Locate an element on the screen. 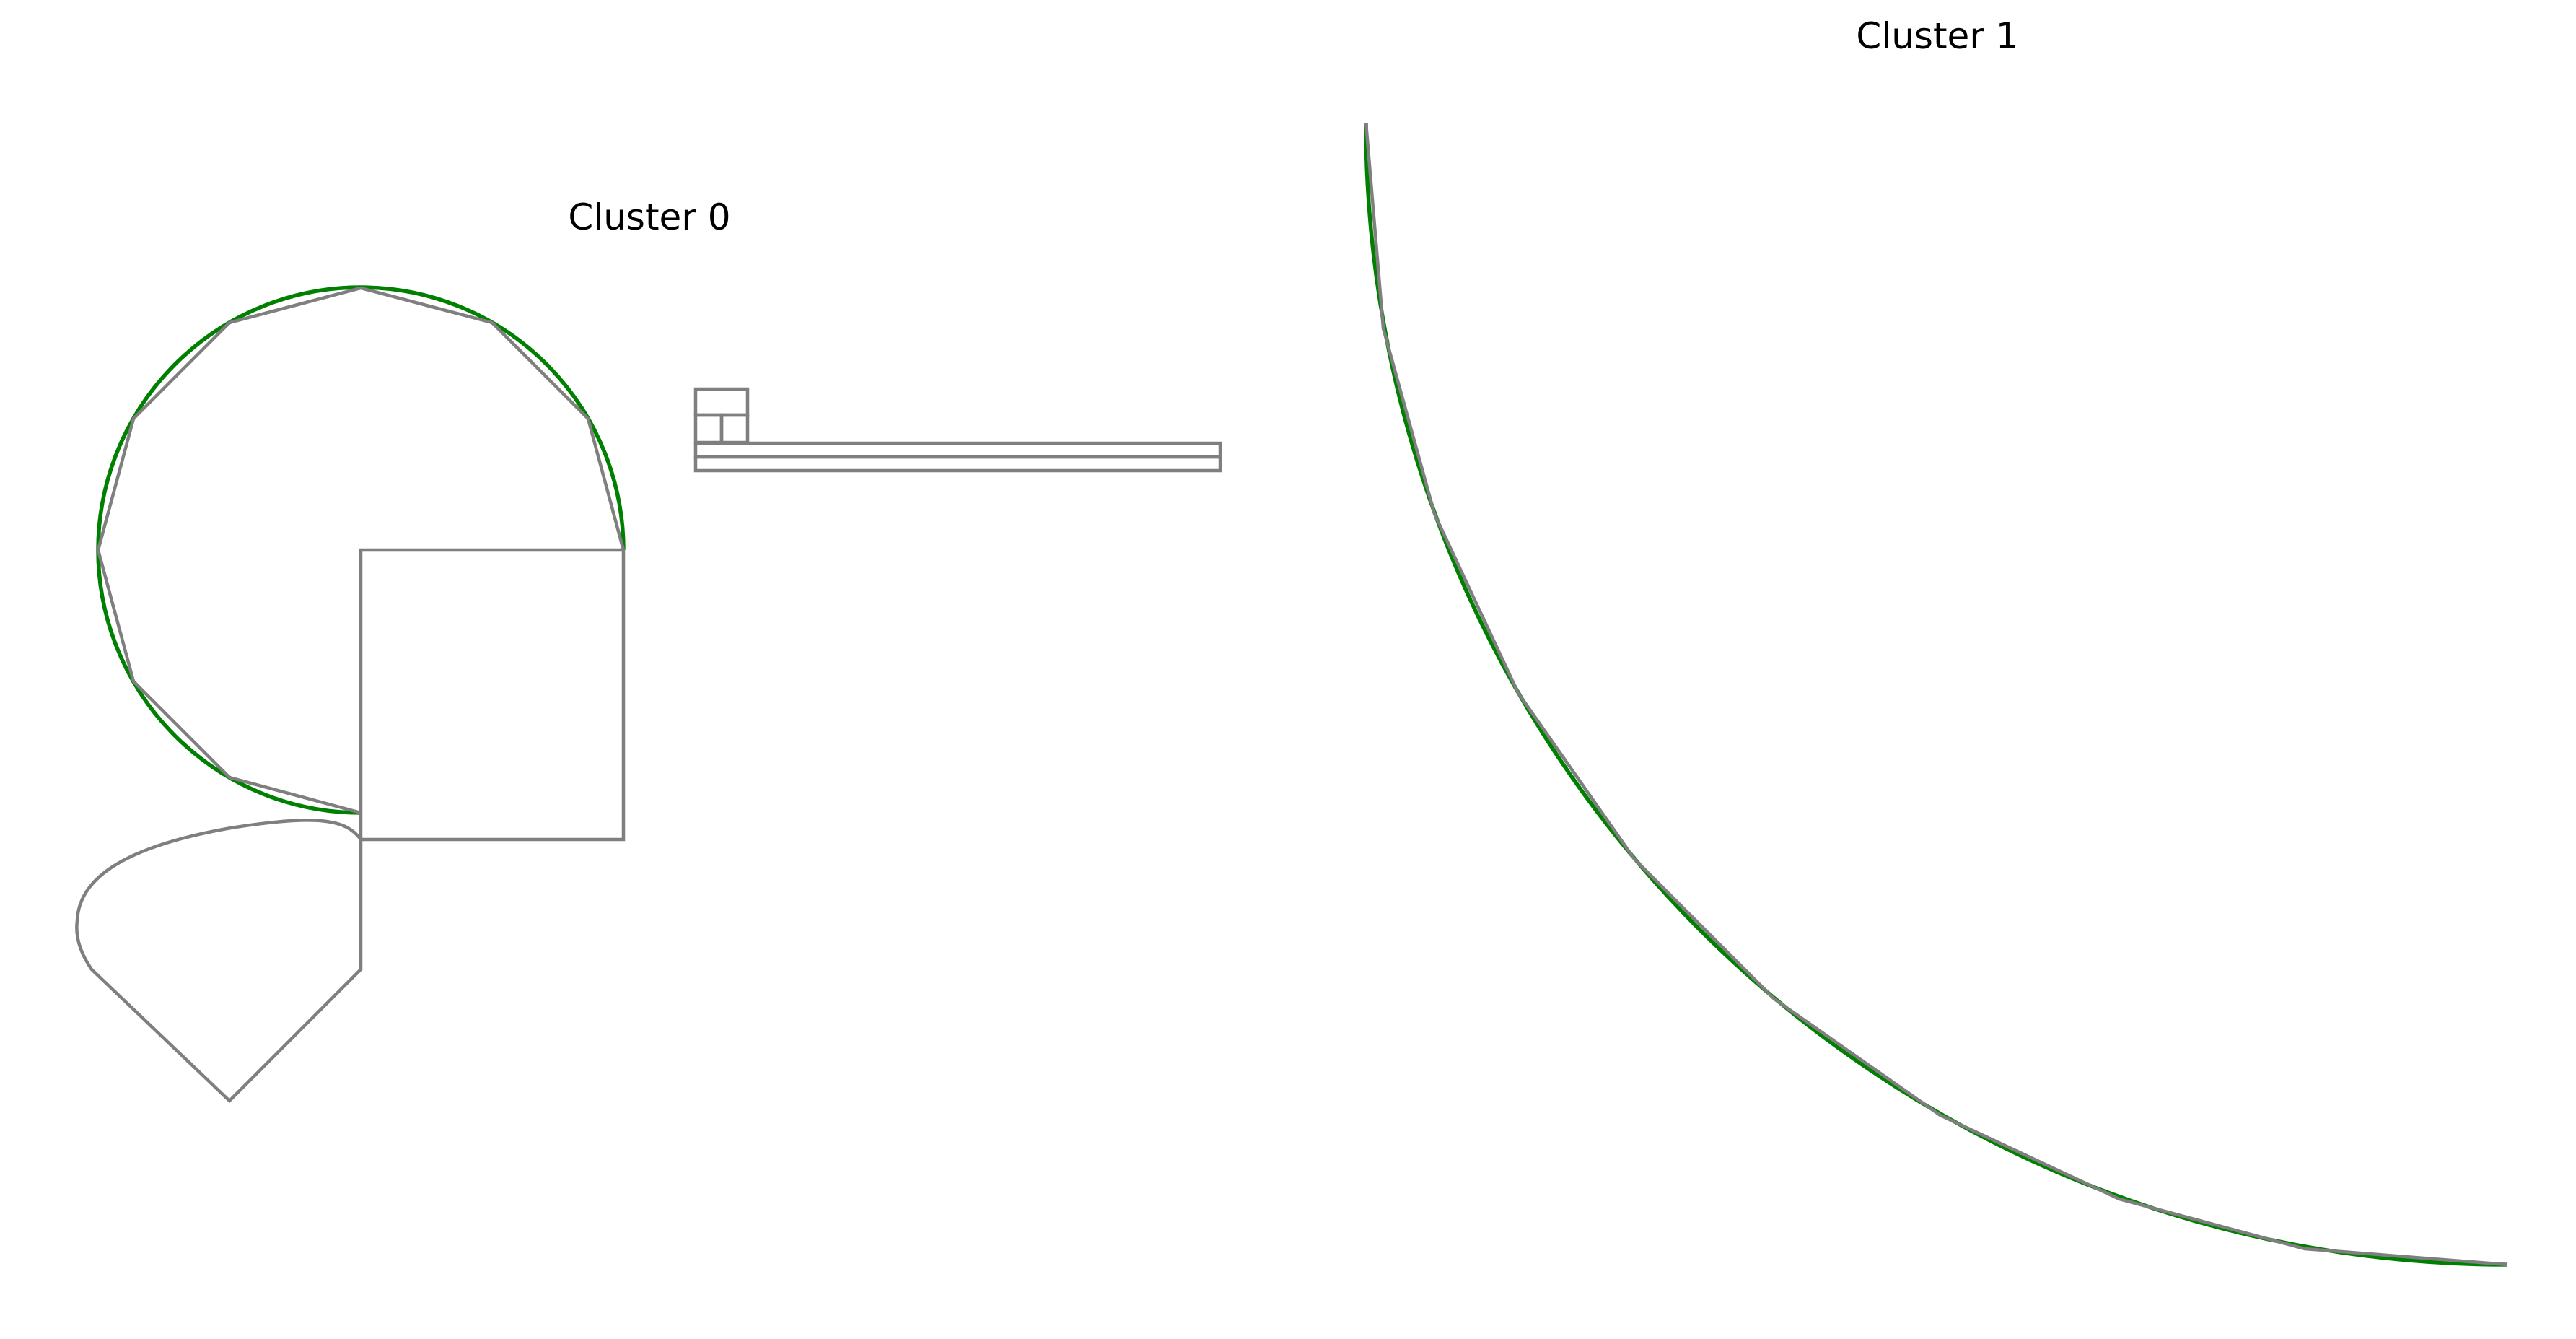 The height and width of the screenshot is (1339, 2576). cluster-0-small-box-top is located at coordinates (721, 402).